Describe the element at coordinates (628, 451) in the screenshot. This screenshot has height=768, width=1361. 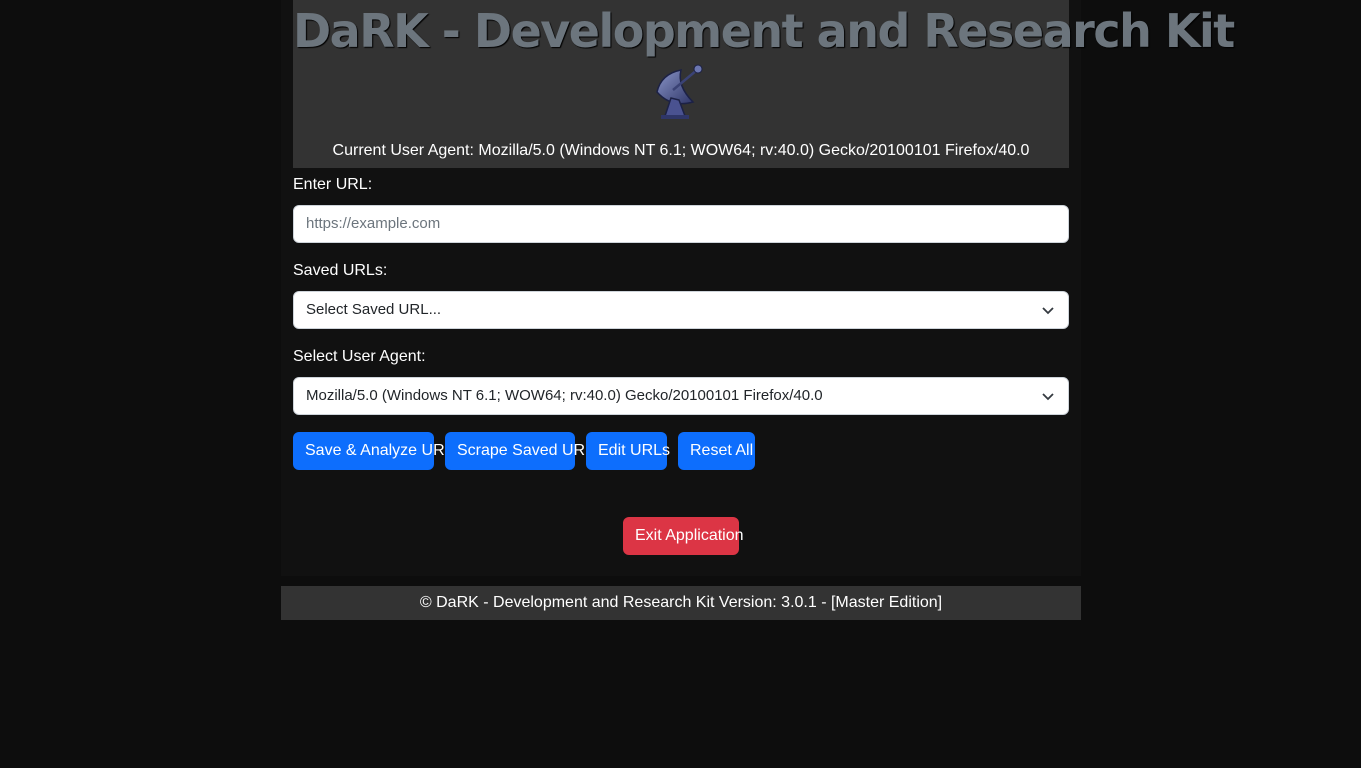
I see `edit-urls-button: Edit URLs` at that location.